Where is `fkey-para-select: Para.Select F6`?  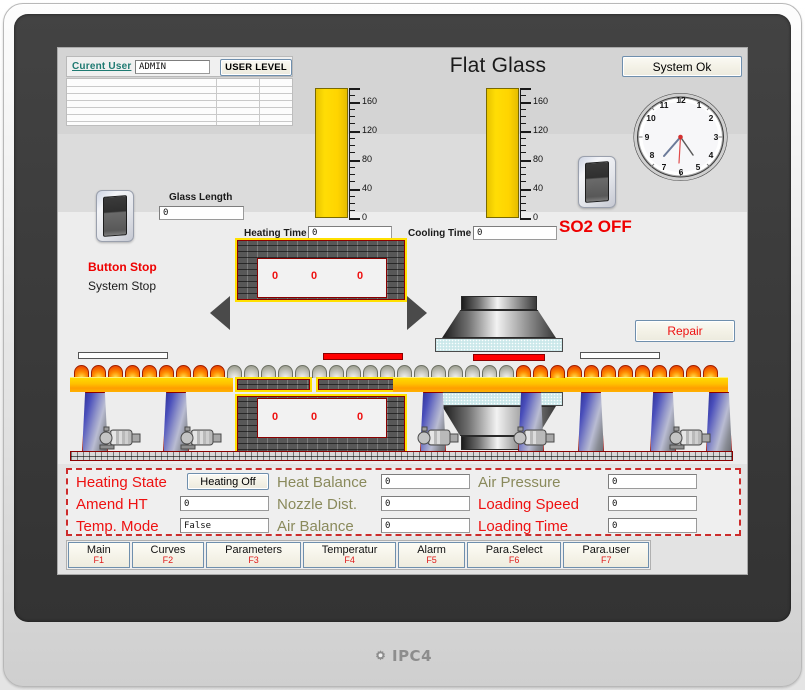
fkey-para-select: Para.Select F6 is located at coordinates (514, 555).